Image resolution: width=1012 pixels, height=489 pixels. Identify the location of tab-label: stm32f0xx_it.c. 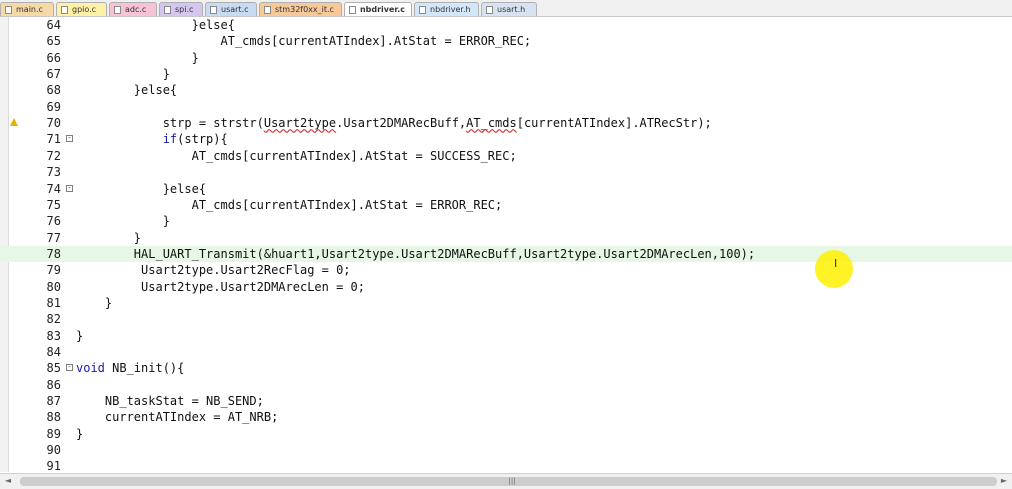
(304, 9).